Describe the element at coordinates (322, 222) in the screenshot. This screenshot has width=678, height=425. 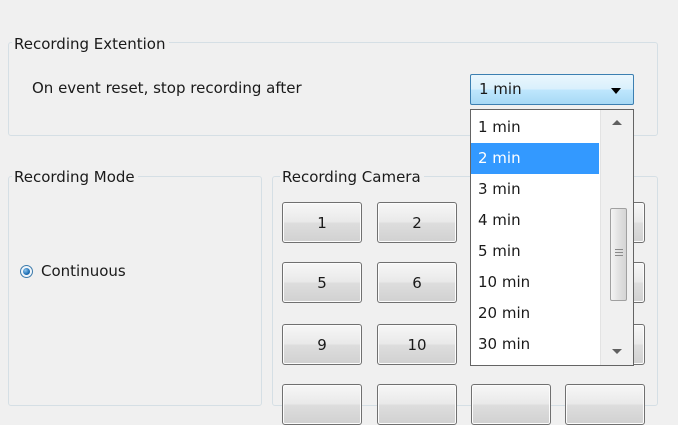
I see `camera-button-1: 1` at that location.